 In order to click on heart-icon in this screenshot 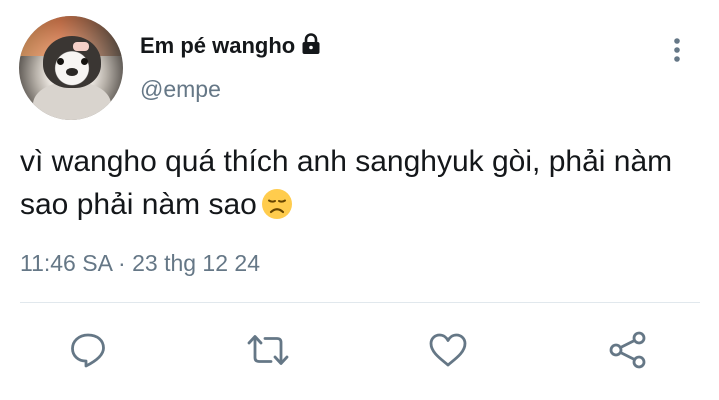, I will do `click(448, 352)`.